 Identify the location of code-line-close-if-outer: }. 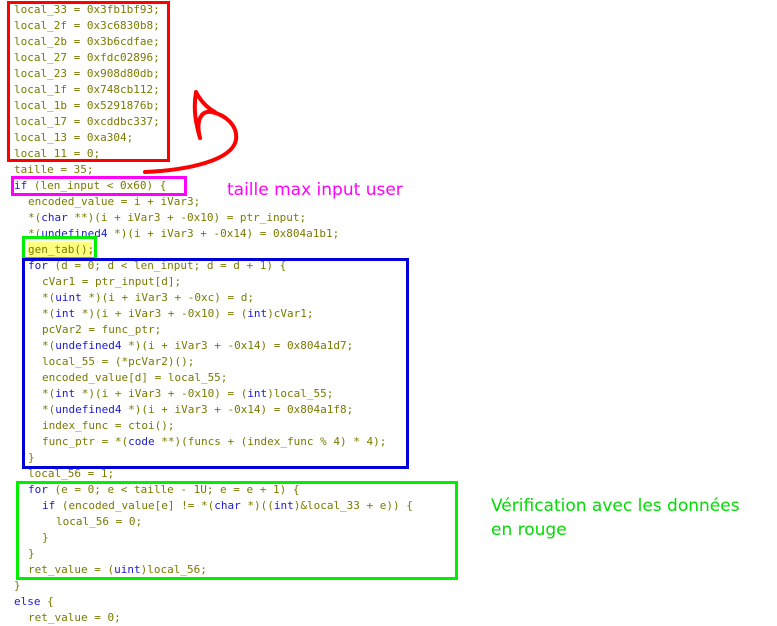
(17, 585).